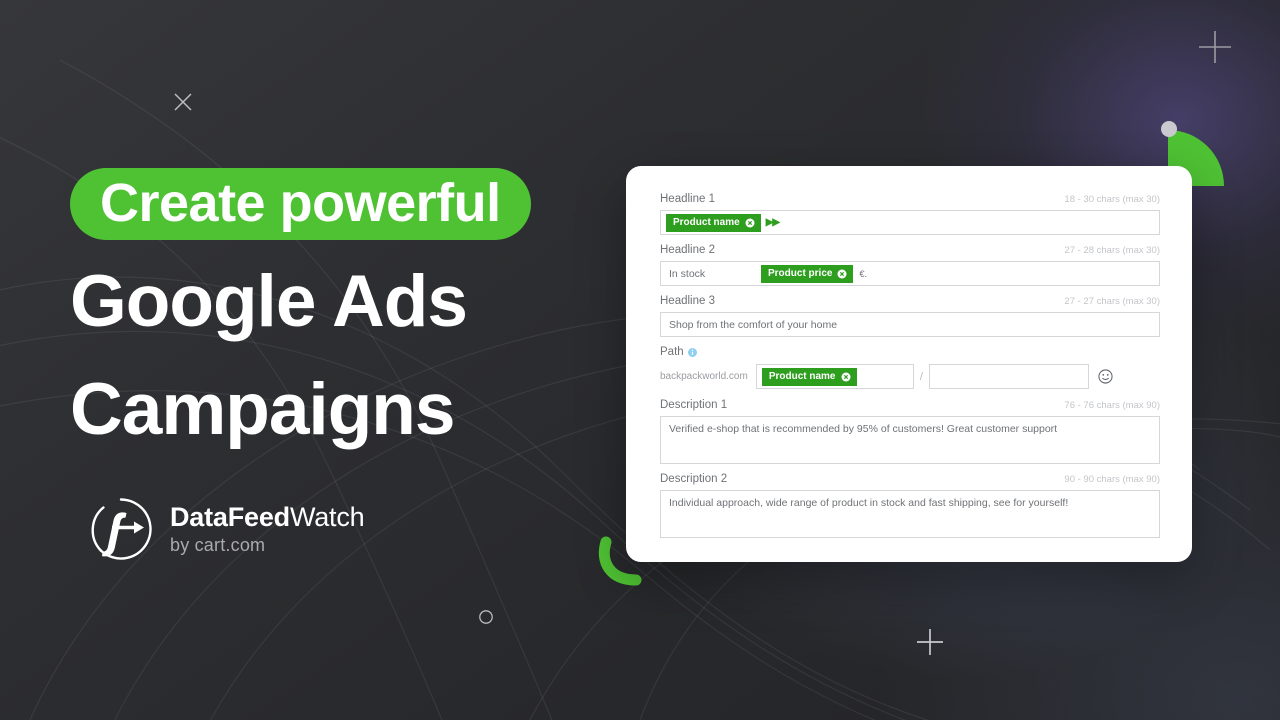 This screenshot has width=1280, height=720. What do you see at coordinates (753, 324) in the screenshot?
I see `headline-3-value: Shop from the comfort of your home` at bounding box center [753, 324].